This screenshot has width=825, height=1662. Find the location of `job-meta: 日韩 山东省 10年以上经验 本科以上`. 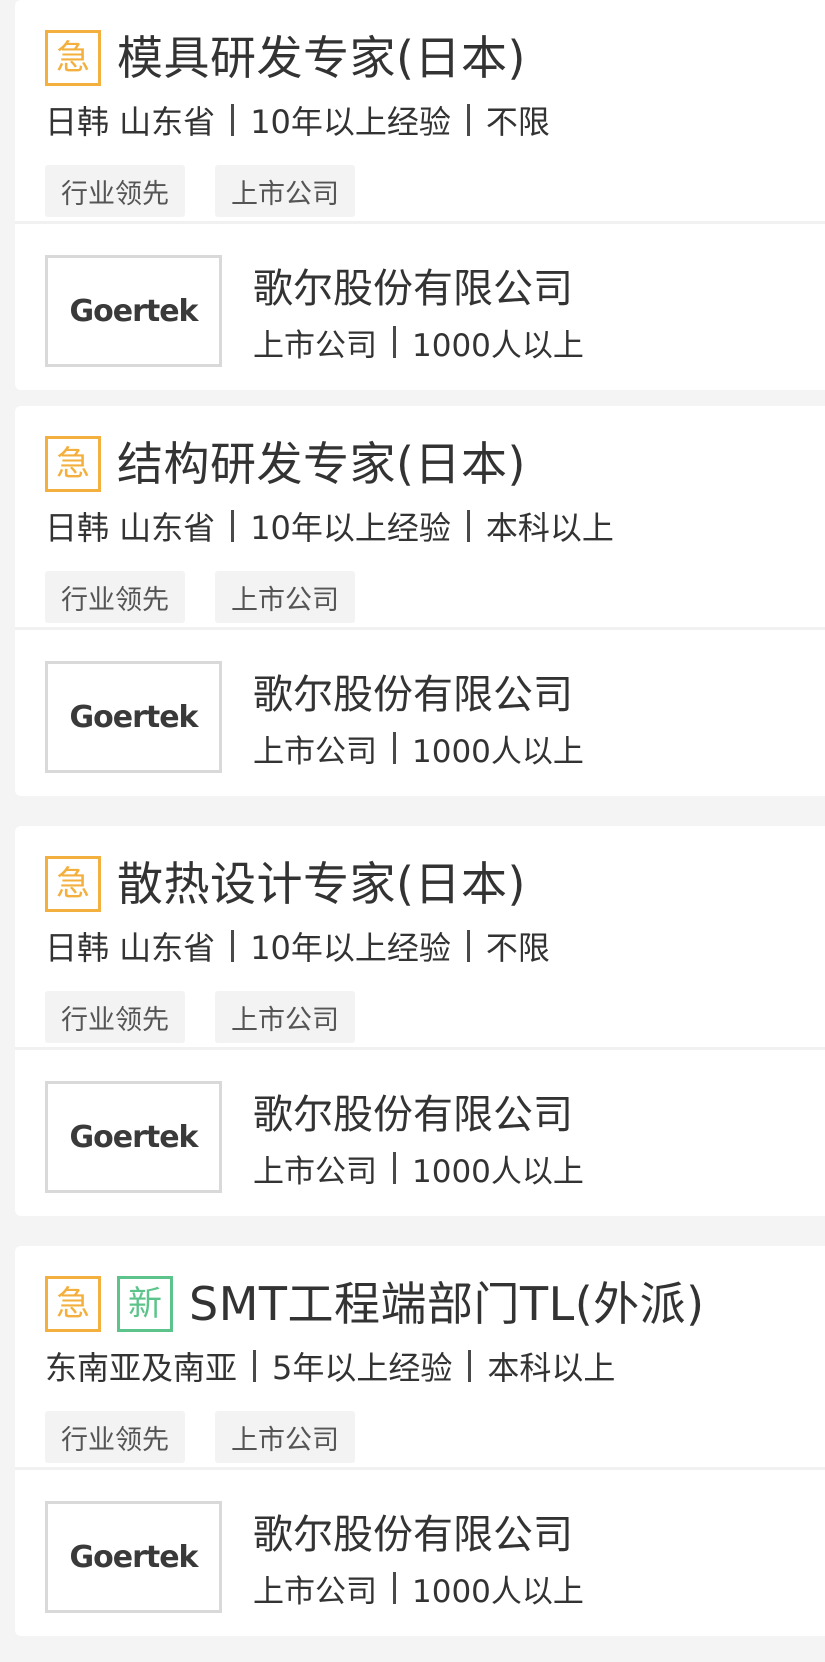

job-meta: 日韩 山东省 10年以上经验 本科以上 is located at coordinates (329, 526).